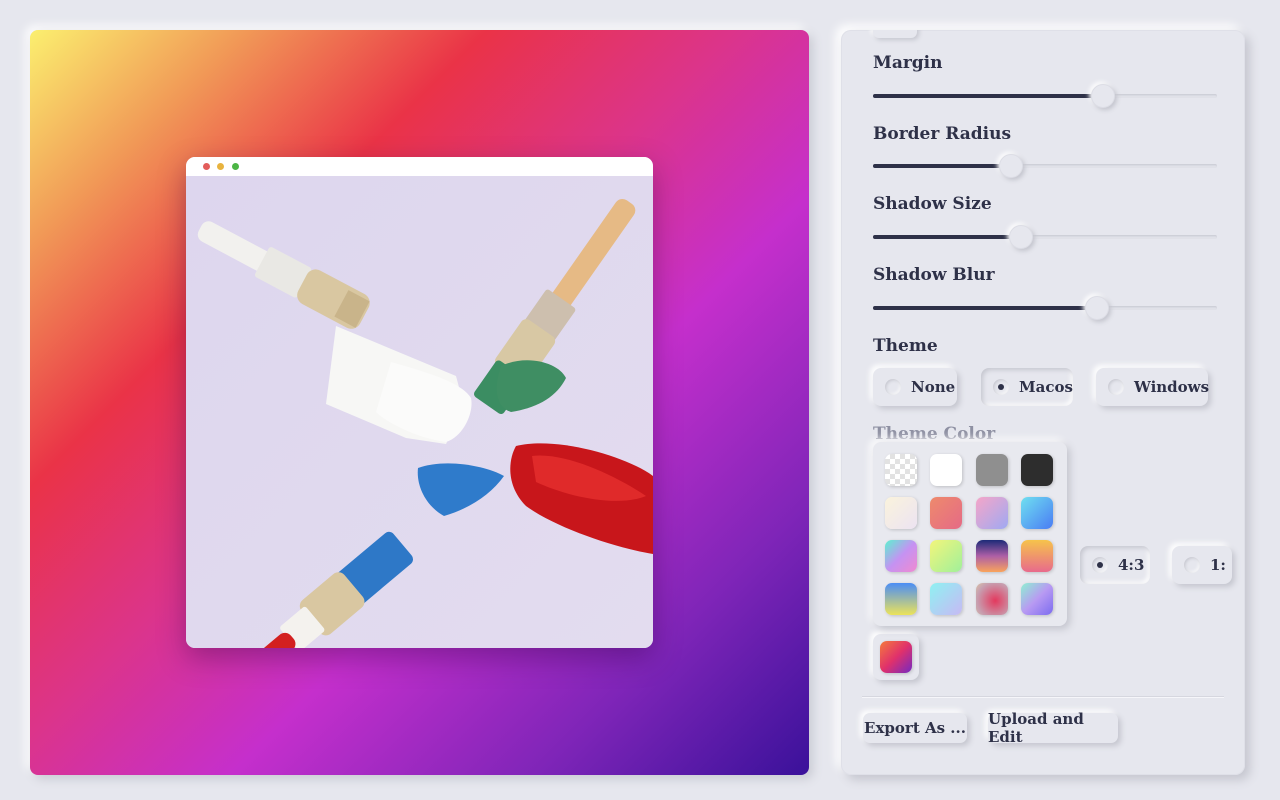  What do you see at coordinates (988, 96) in the screenshot?
I see `margin-slider-fill` at bounding box center [988, 96].